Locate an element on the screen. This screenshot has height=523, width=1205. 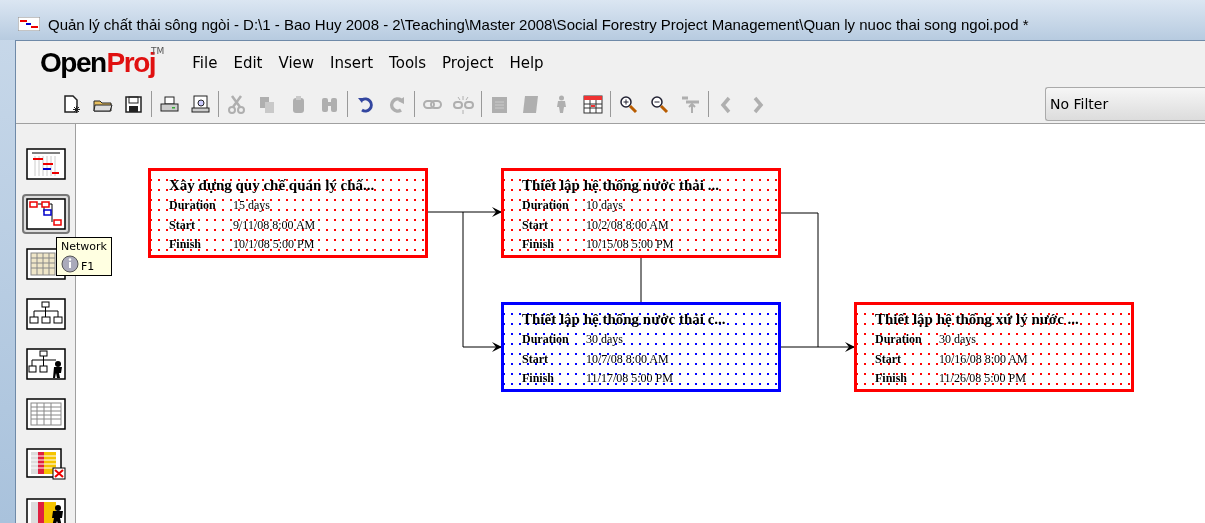
field-value: 10/15/08 5:00 PM is located at coordinates (630, 244).